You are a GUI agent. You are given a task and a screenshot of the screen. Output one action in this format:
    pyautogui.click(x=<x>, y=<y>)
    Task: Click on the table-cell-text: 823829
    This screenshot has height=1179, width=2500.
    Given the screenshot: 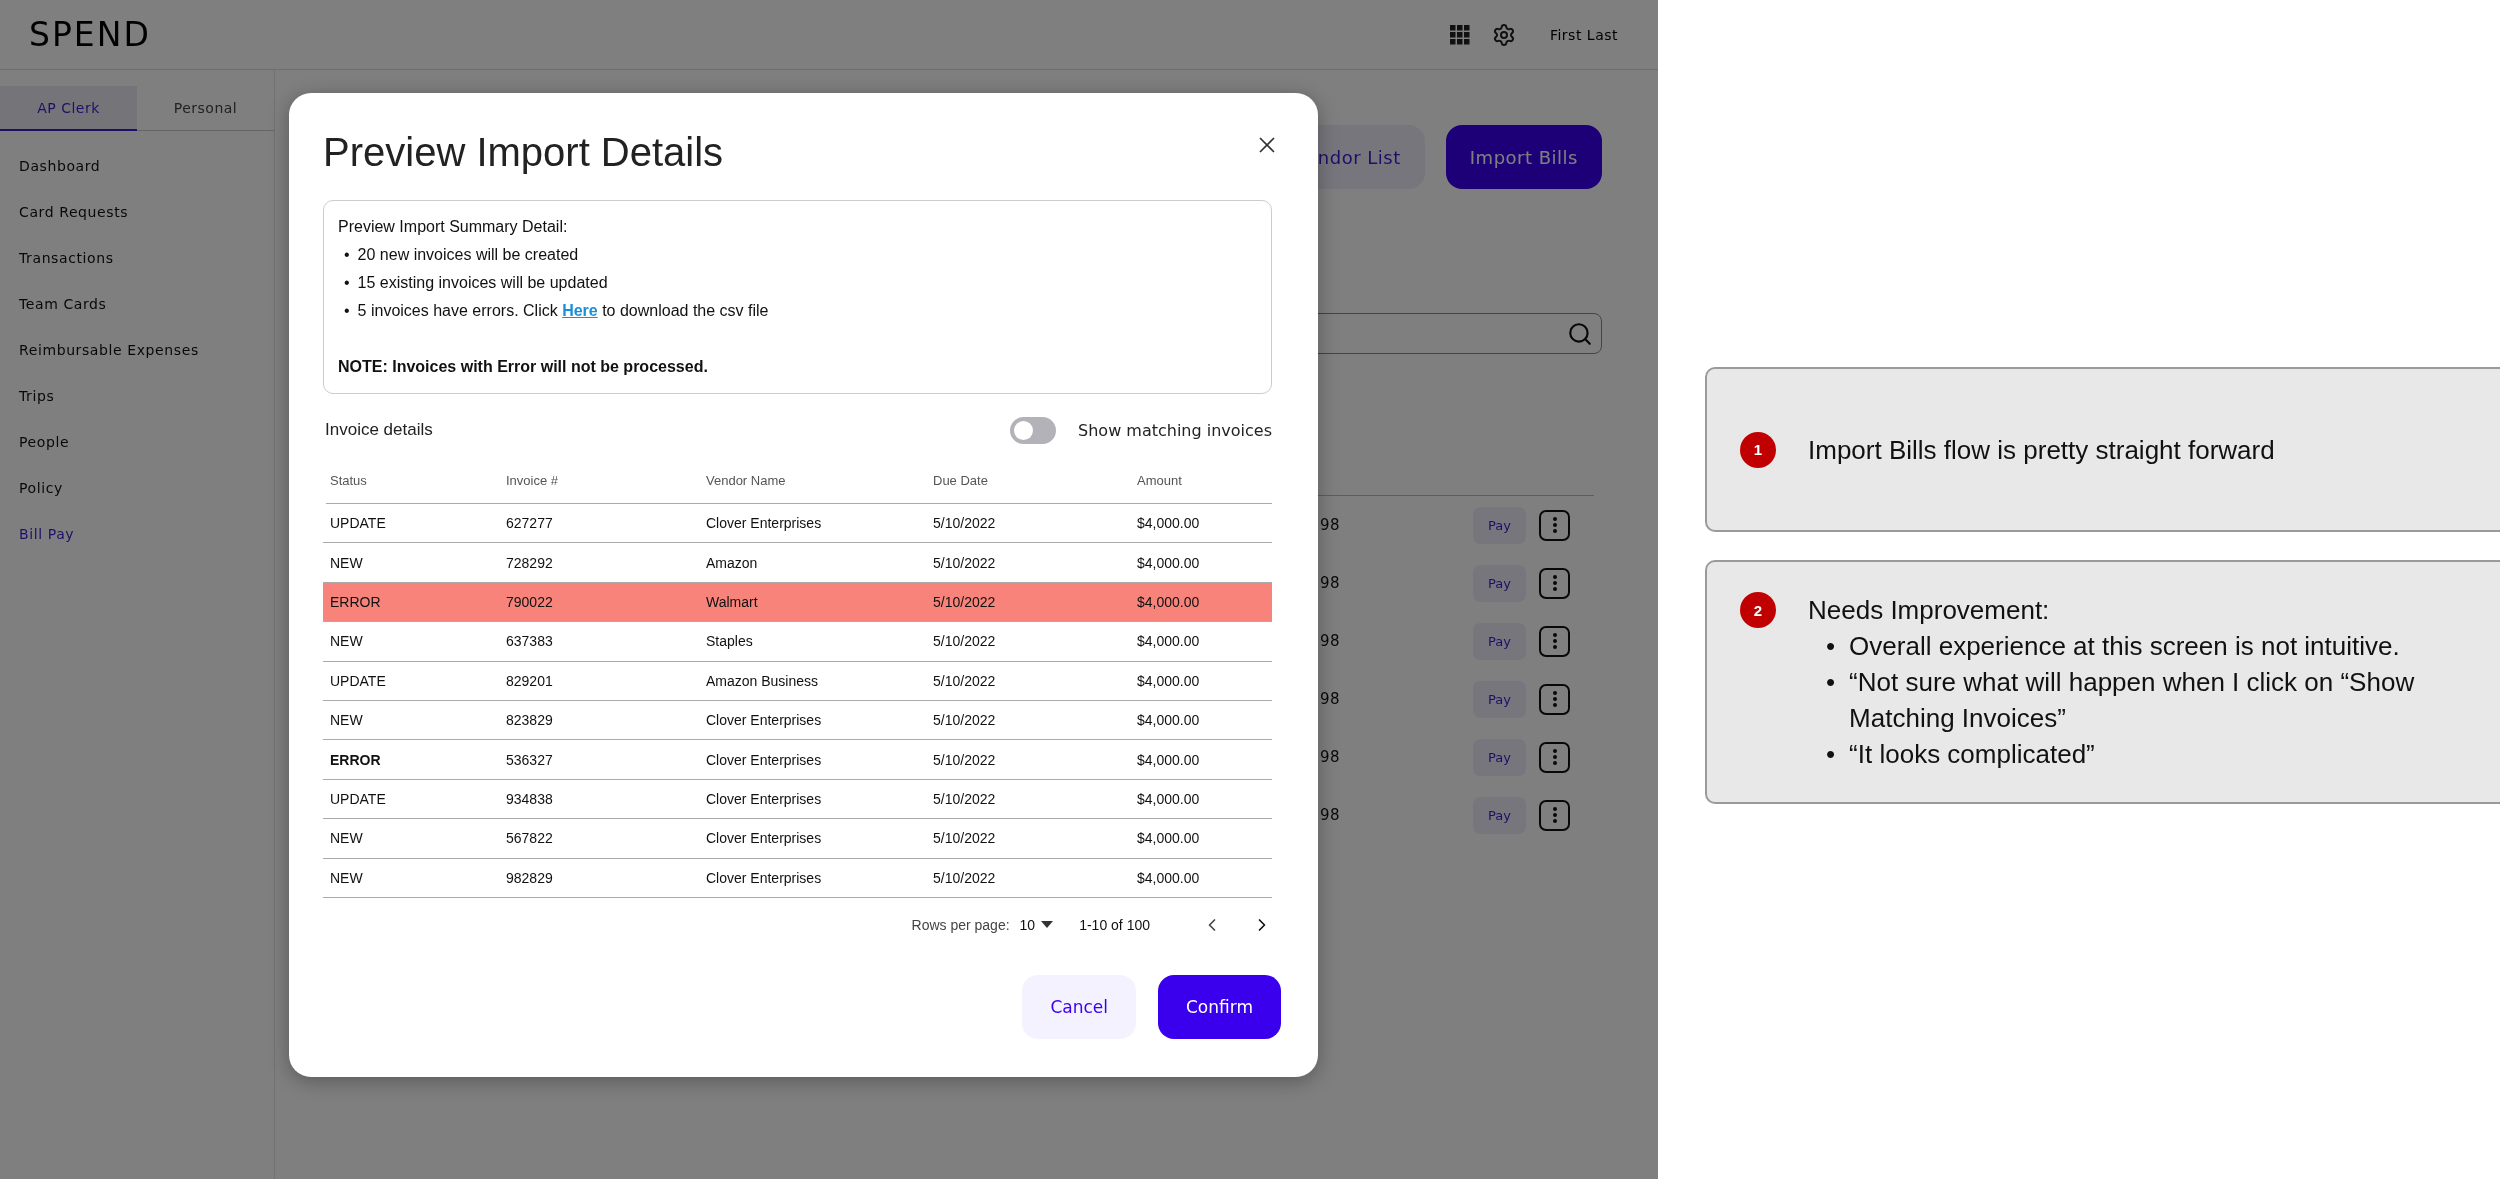 What is the action you would take?
    pyautogui.click(x=529, y=720)
    